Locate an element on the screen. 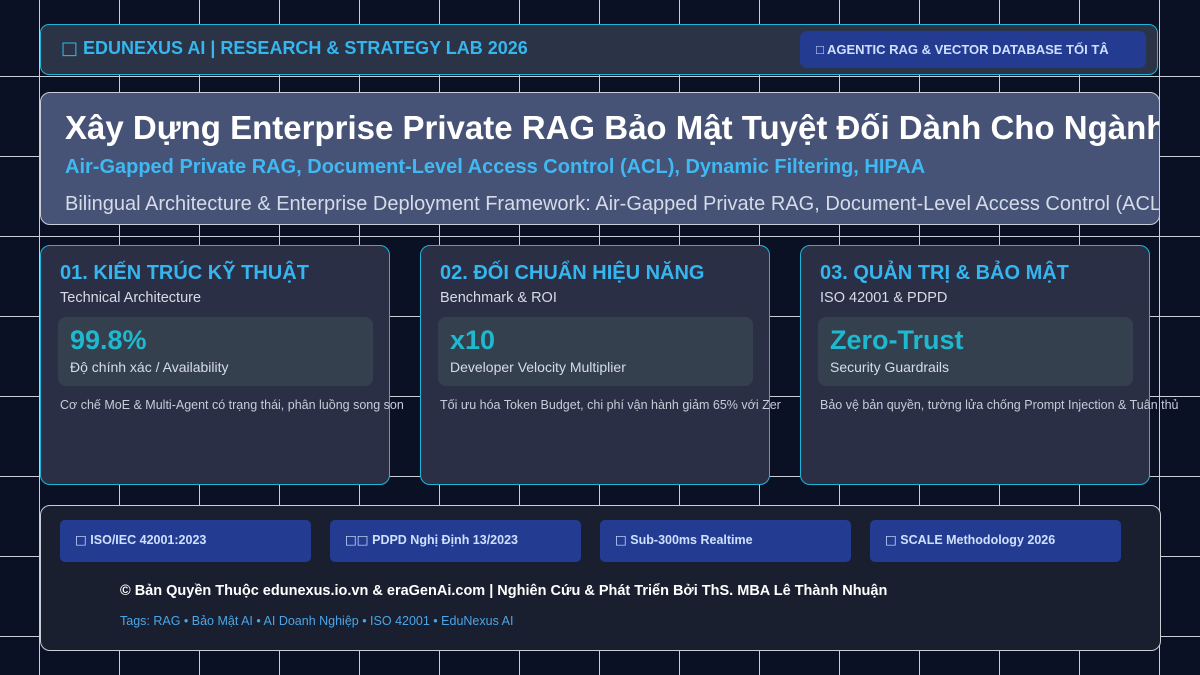  badge-pdpd: □□ PDPD Nghị Định 13/2023 is located at coordinates (455, 541).